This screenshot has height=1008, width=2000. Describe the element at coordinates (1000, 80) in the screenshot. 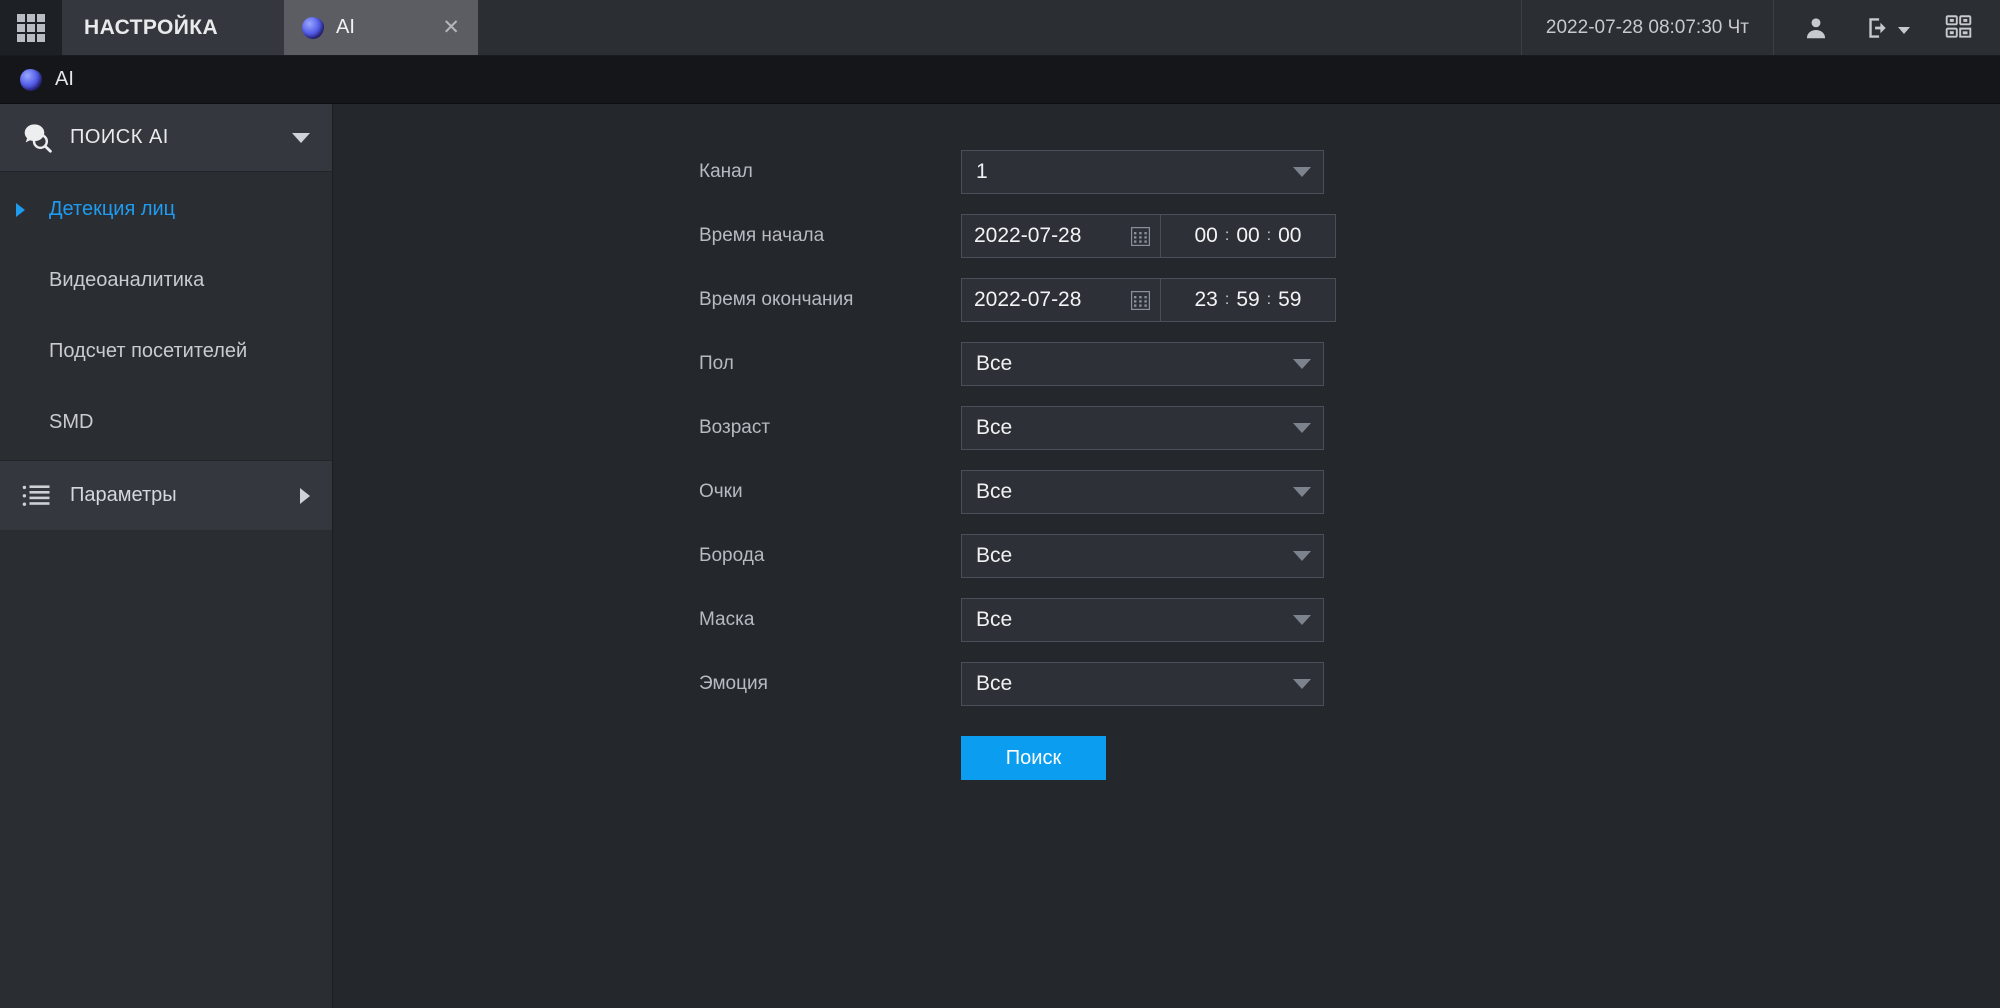

I see `breadcrumb: AI` at that location.